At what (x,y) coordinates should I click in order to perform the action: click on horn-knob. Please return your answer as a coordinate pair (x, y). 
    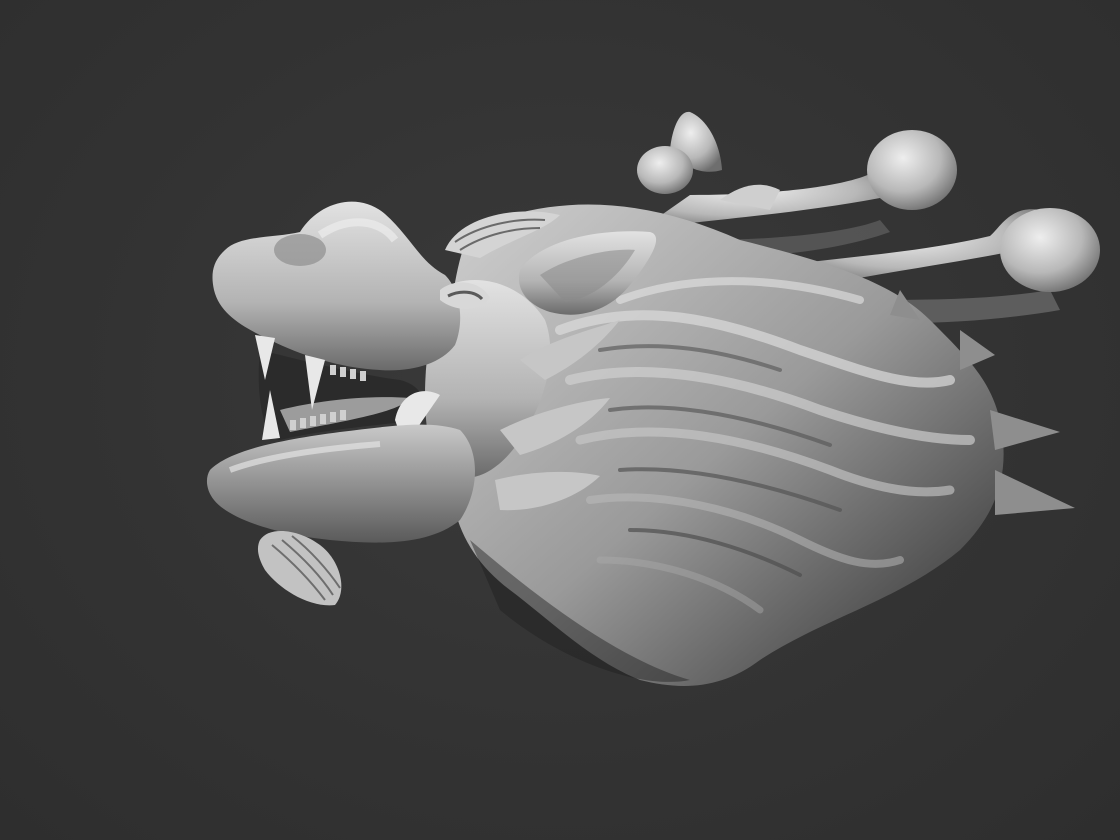
    Looking at the image, I should click on (665, 170).